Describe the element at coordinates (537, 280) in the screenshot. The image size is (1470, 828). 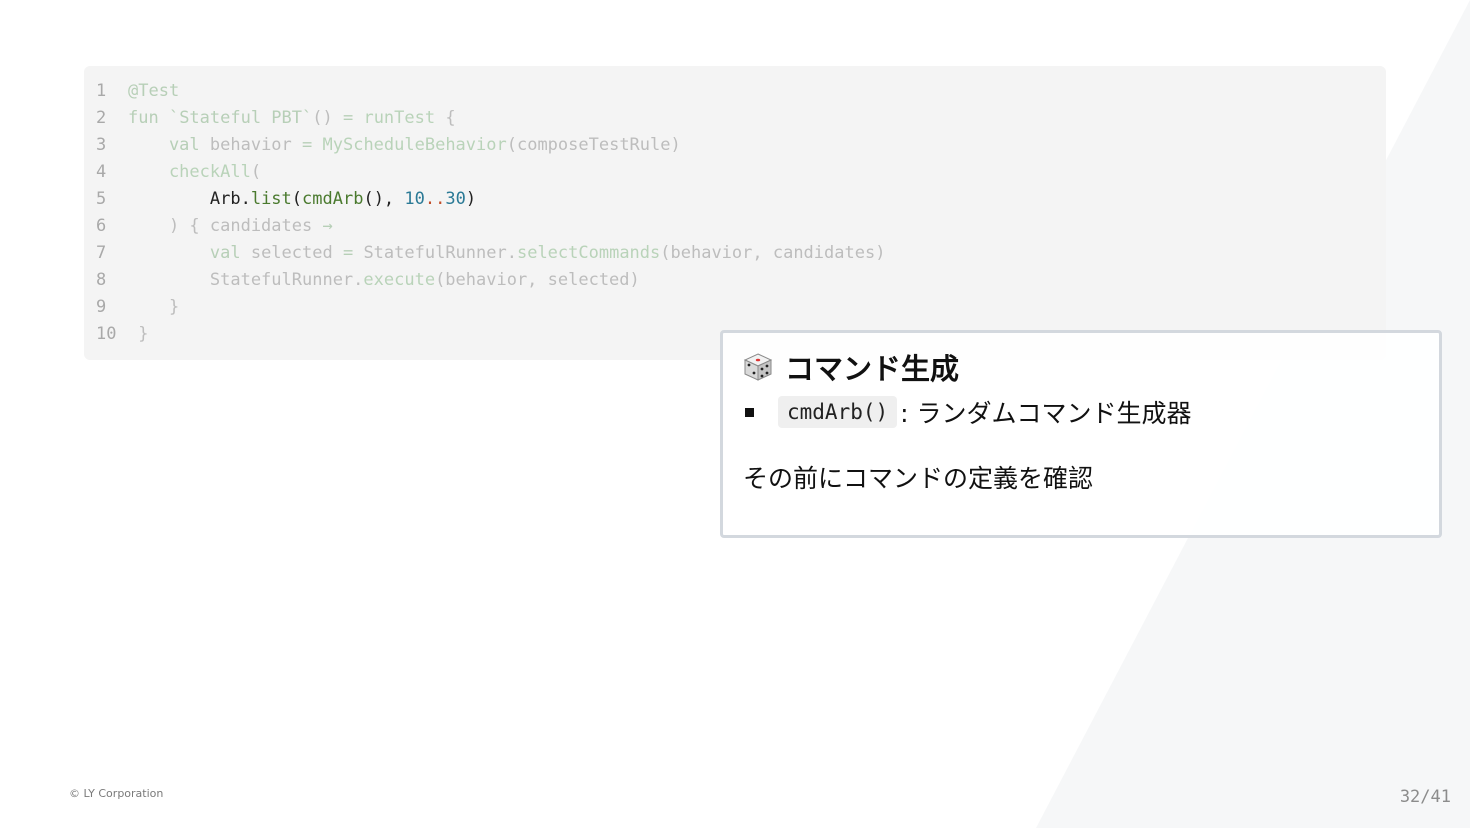
I see `code-token: (behavior, selected)` at that location.